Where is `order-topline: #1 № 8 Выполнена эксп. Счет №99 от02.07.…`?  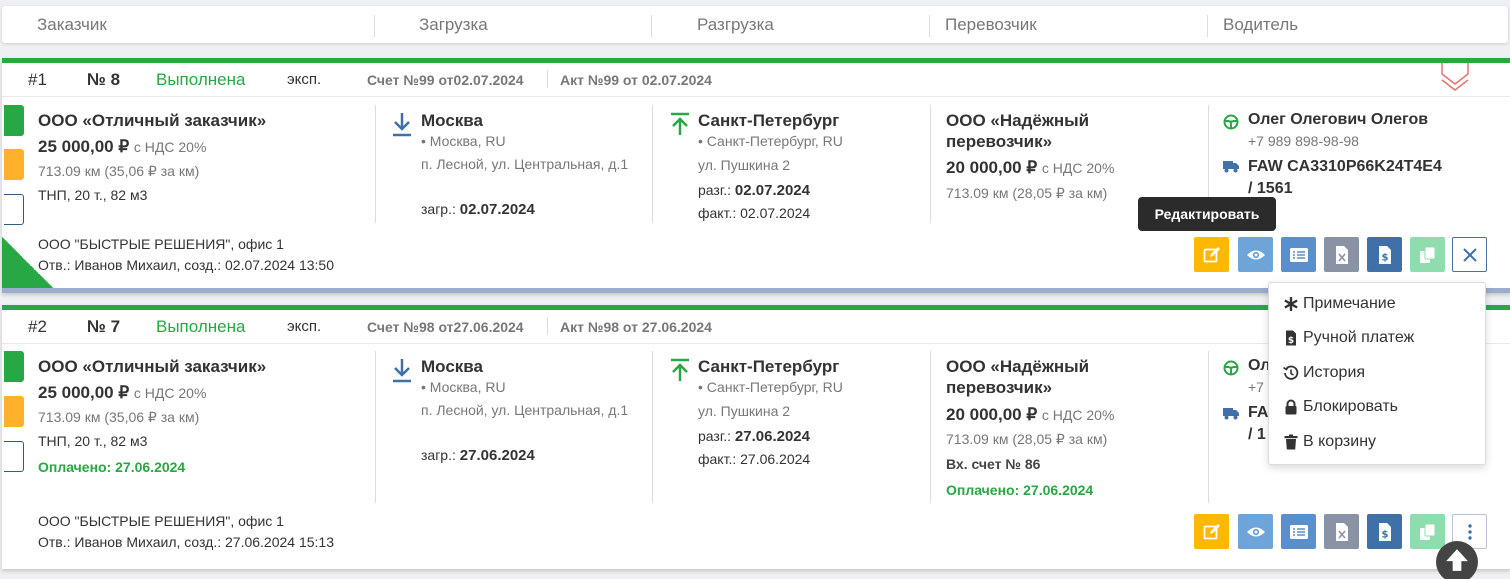
order-topline: #1 № 8 Выполнена эксп. Счет №99 от02.07.… is located at coordinates (756, 80).